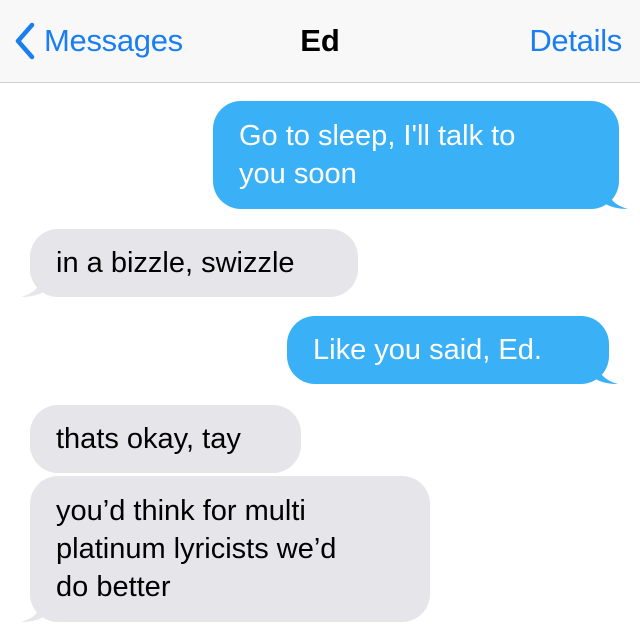  What do you see at coordinates (25, 41) in the screenshot?
I see `chevron-left-icon` at bounding box center [25, 41].